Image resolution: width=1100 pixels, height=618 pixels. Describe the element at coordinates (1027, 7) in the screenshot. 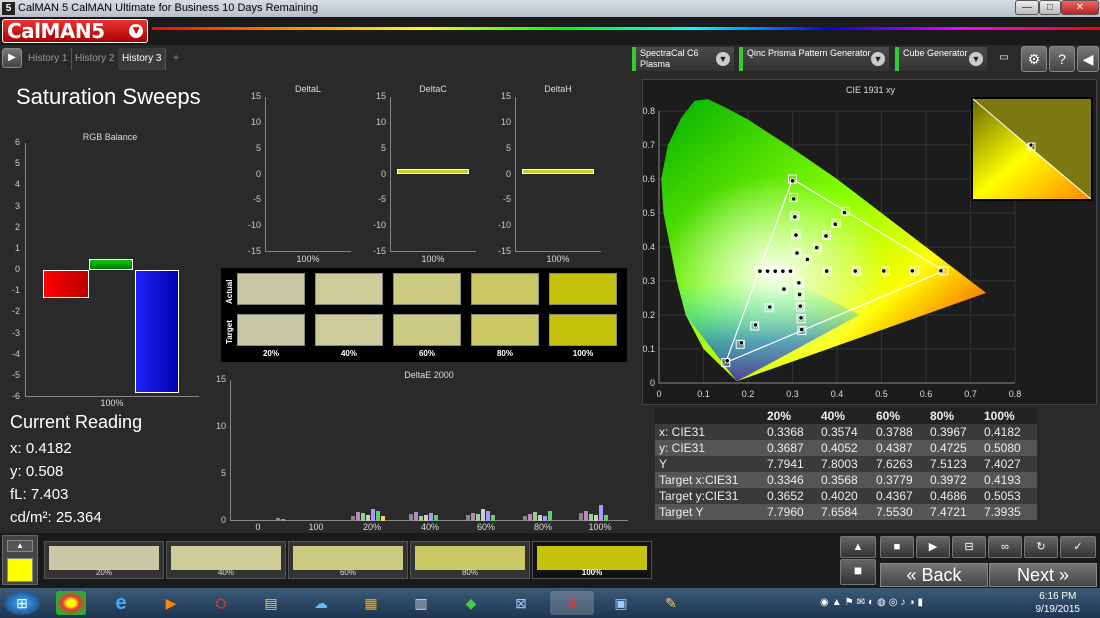

I see `minimize-button: —` at that location.